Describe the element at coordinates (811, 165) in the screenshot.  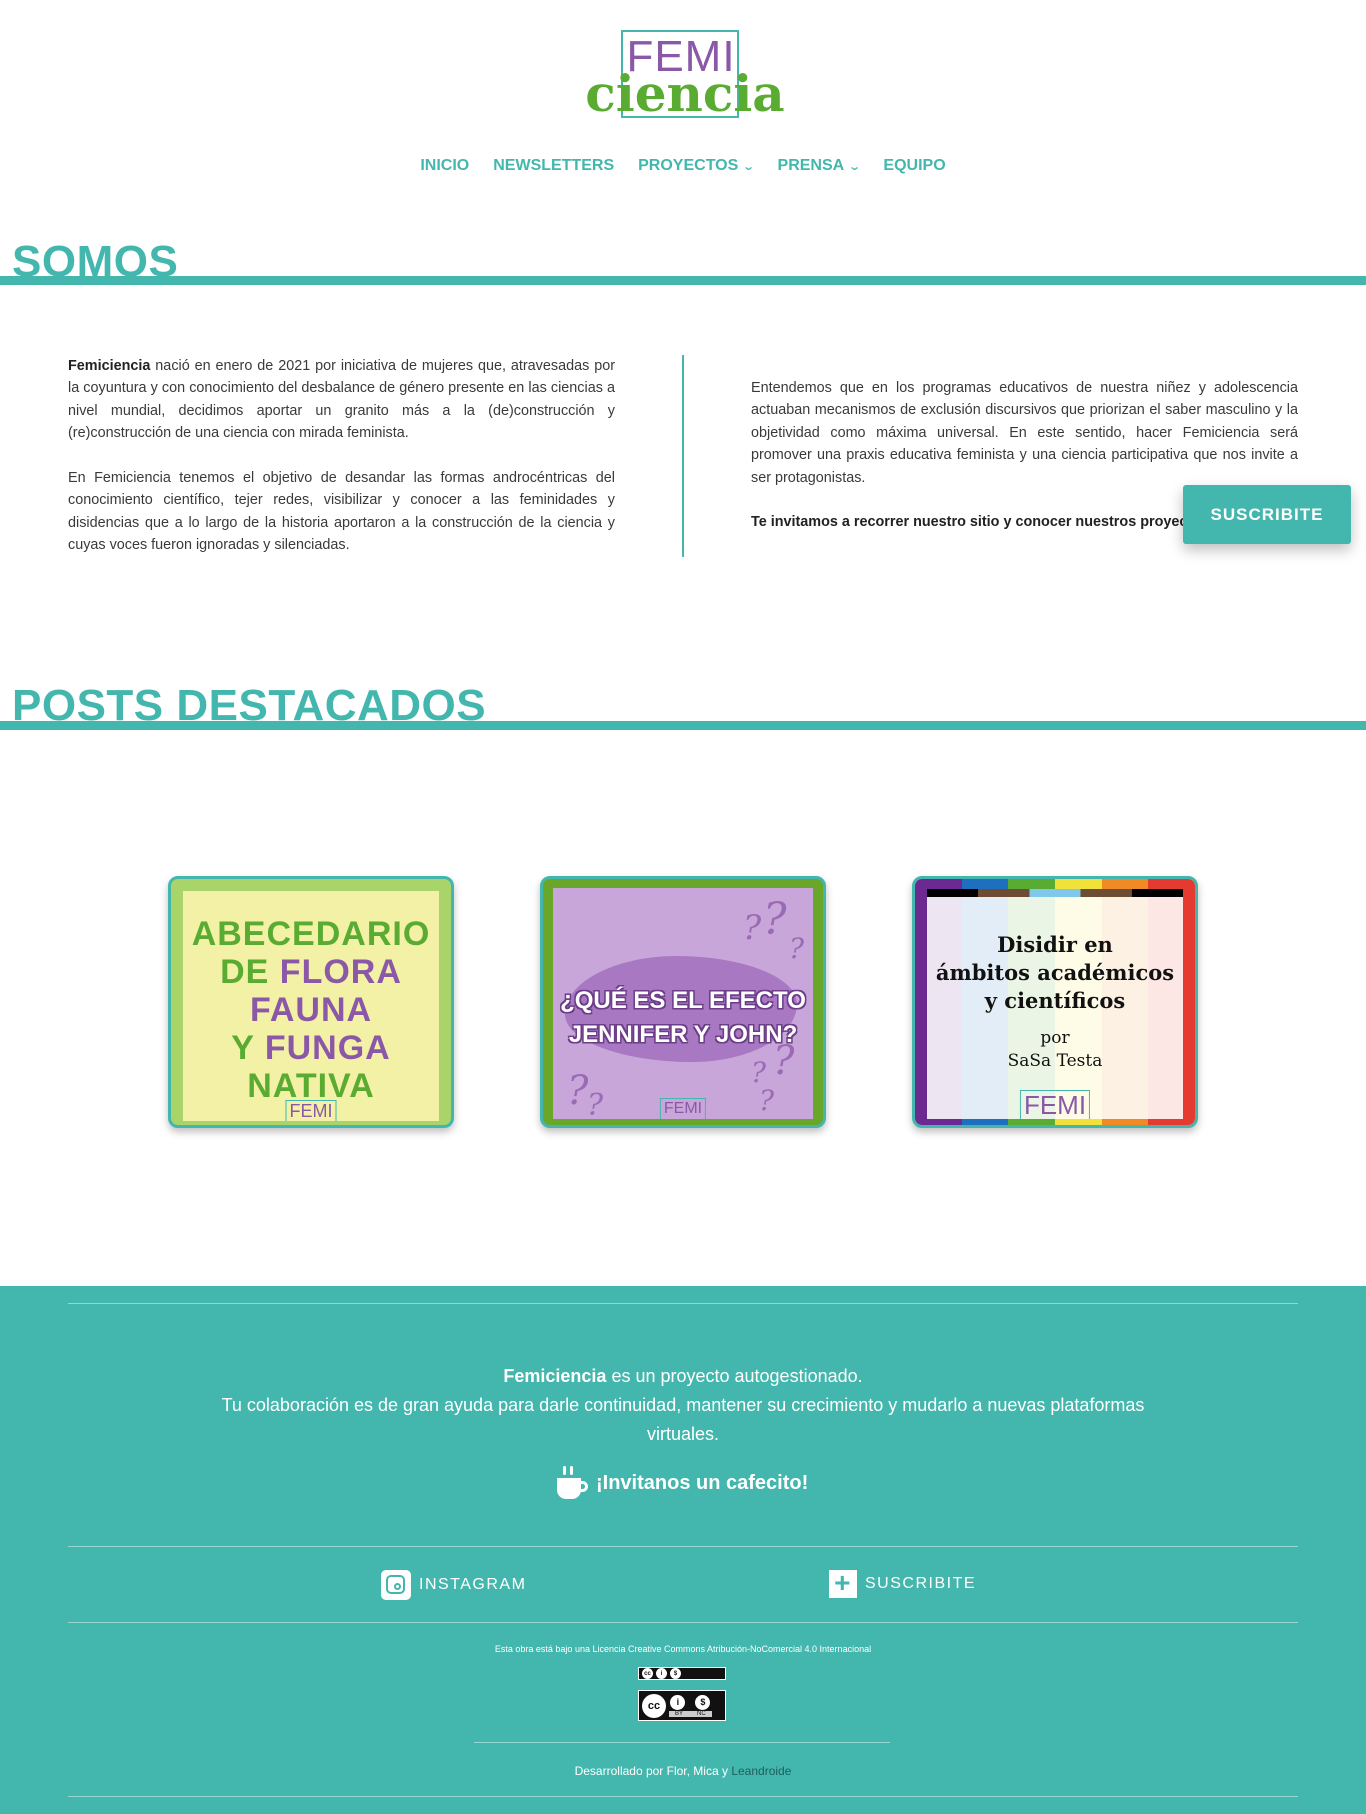
I see `nav-label: PRENSA` at that location.